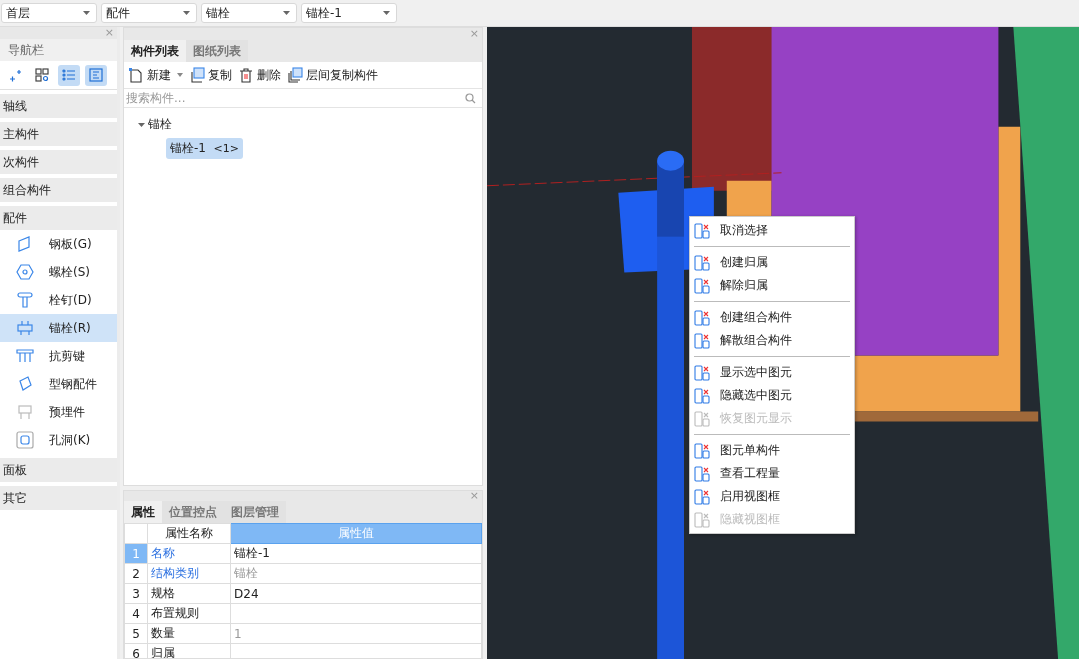 Image resolution: width=1079 pixels, height=659 pixels. What do you see at coordinates (58, 50) in the screenshot?
I see `panel-title: 导航栏` at bounding box center [58, 50].